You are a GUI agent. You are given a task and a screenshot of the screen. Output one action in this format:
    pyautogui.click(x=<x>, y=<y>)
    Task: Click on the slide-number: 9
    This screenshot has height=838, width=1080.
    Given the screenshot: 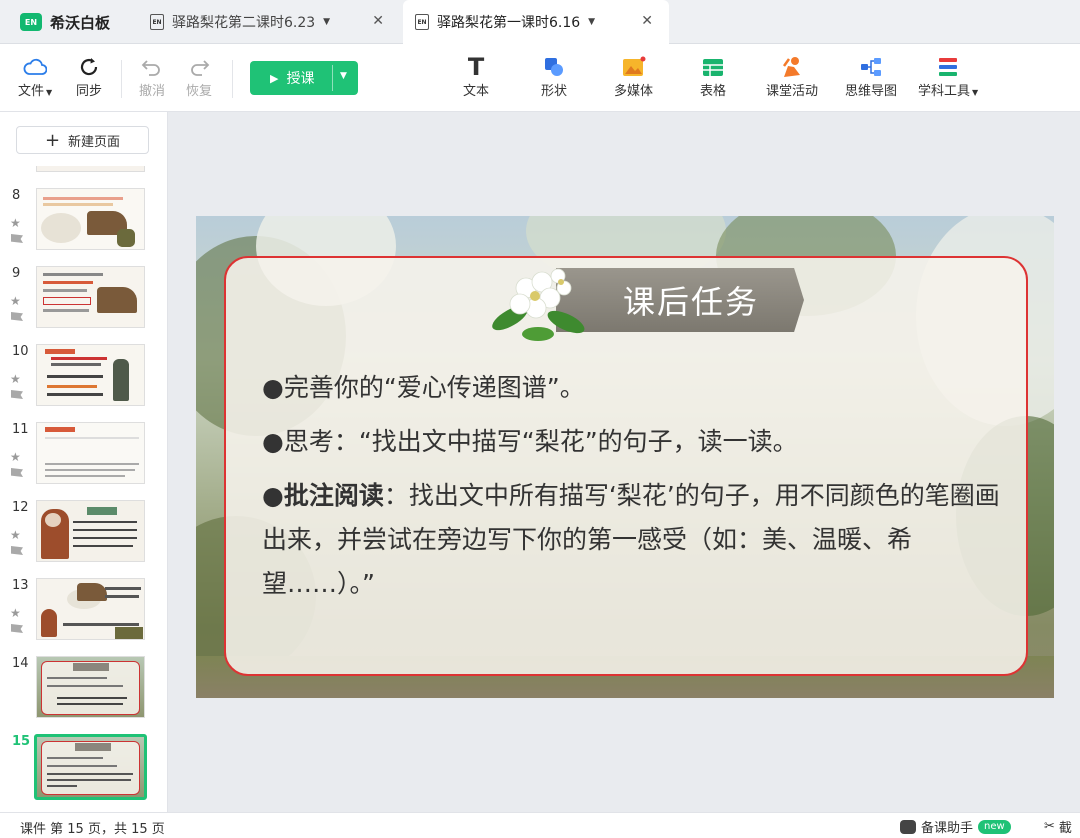 What is the action you would take?
    pyautogui.click(x=16, y=273)
    